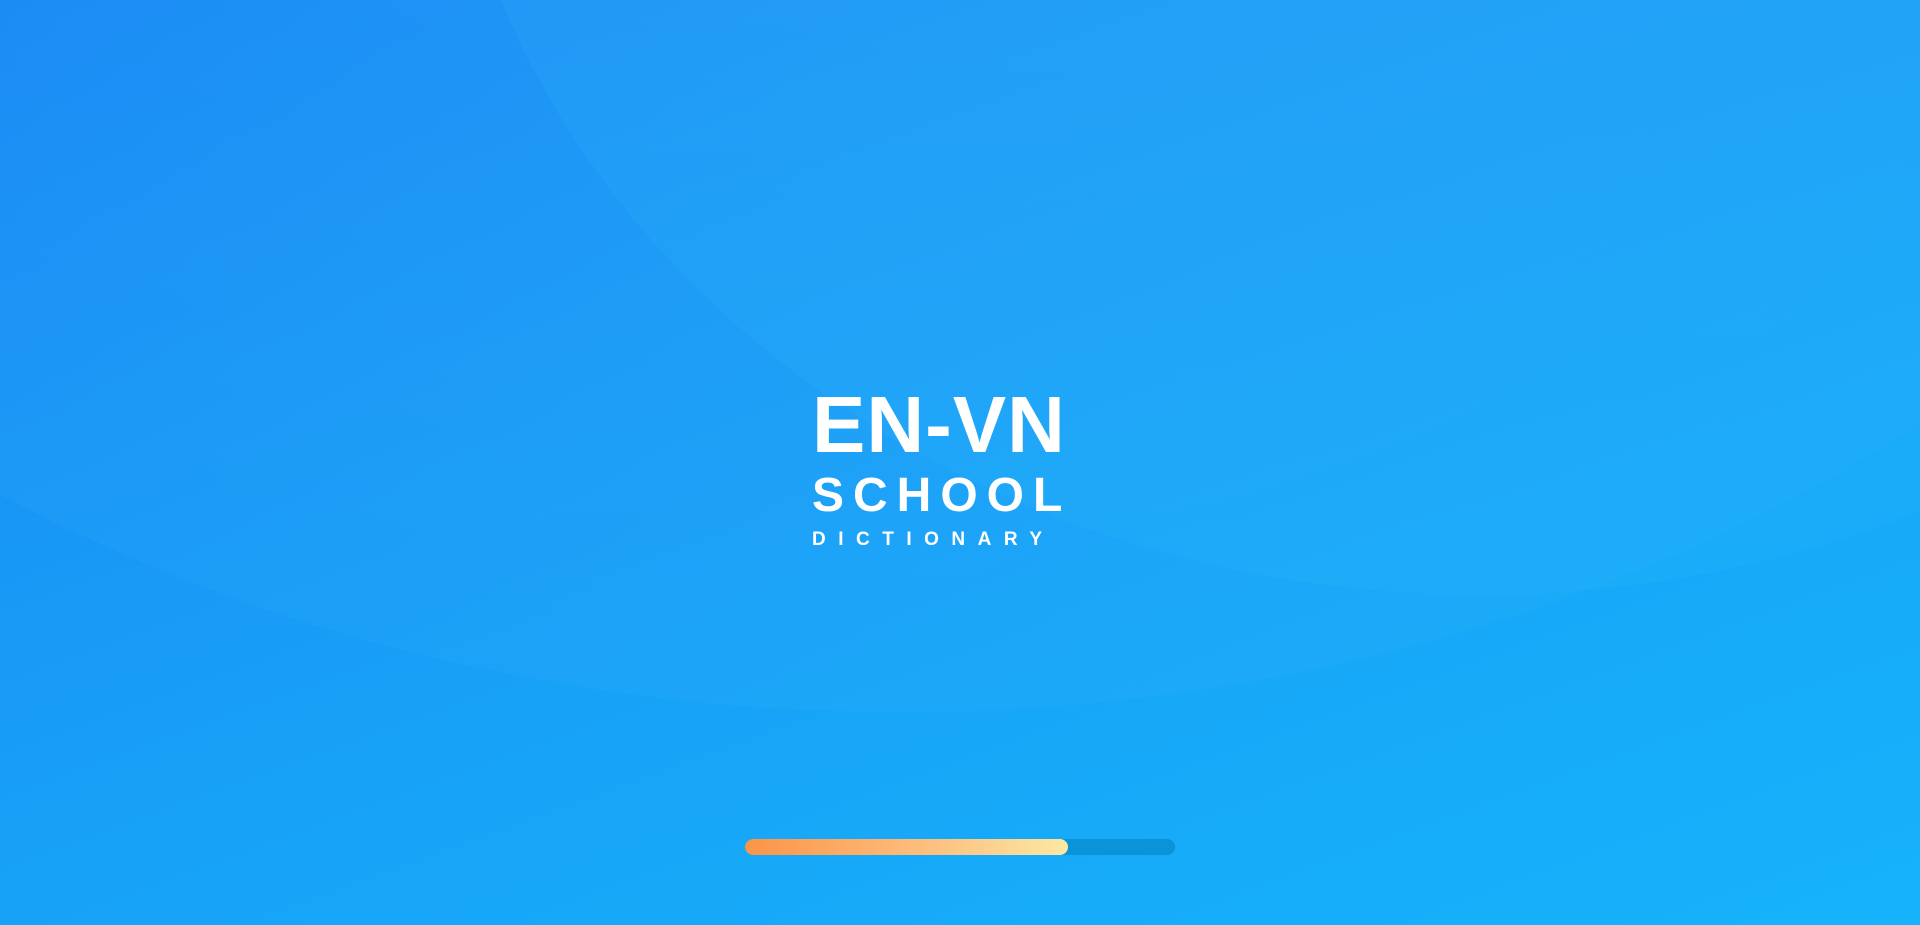 Image resolution: width=1920 pixels, height=925 pixels. Describe the element at coordinates (906, 847) in the screenshot. I see `loading-progress-fill` at that location.